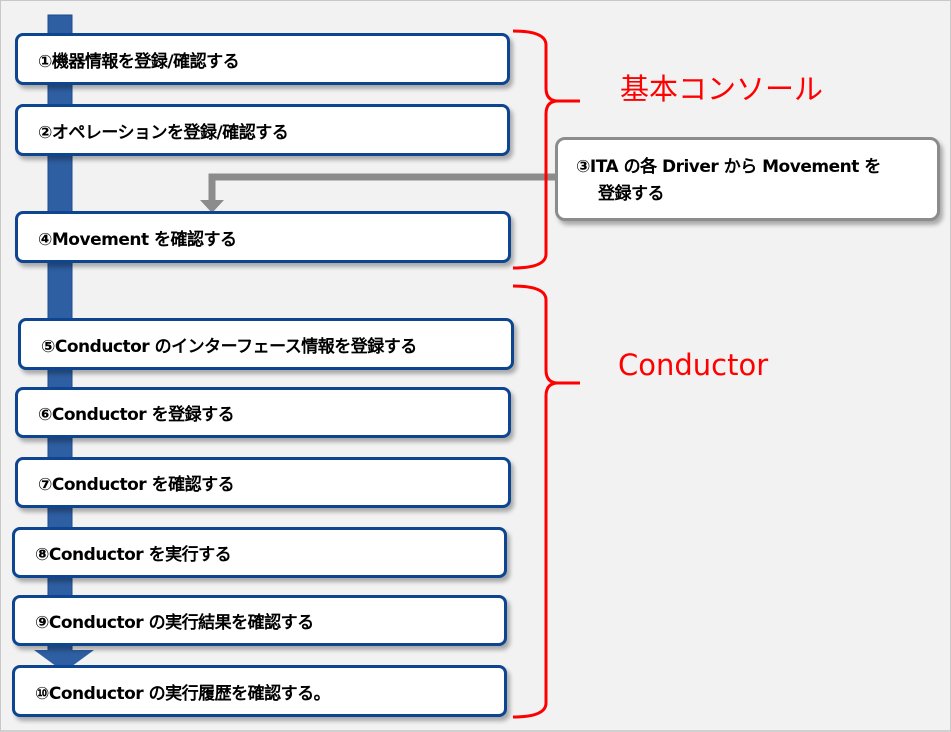 Image resolution: width=951 pixels, height=732 pixels. I want to click on bracket-conductor, so click(546, 501).